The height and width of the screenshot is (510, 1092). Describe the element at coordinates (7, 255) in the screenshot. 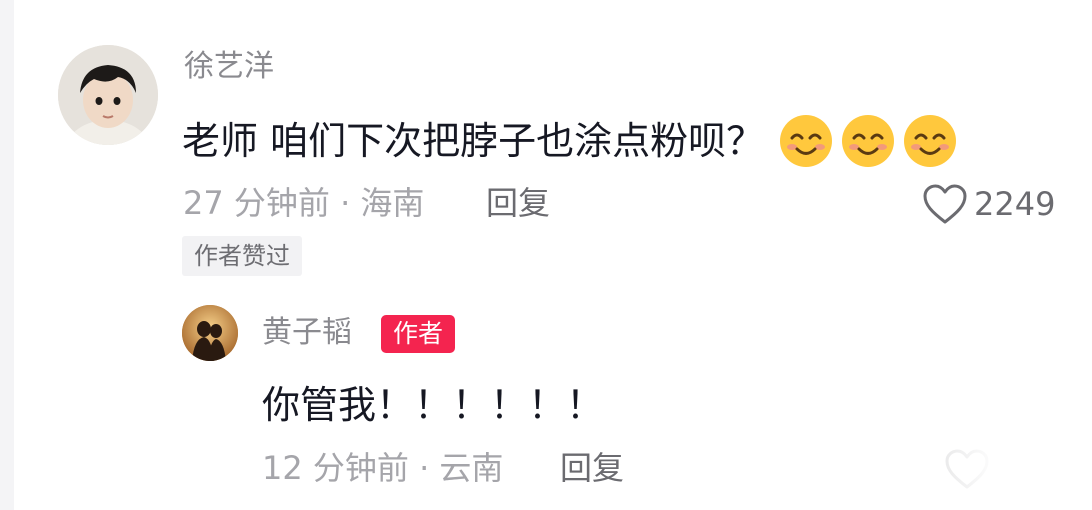

I see `left-edge-strip` at that location.